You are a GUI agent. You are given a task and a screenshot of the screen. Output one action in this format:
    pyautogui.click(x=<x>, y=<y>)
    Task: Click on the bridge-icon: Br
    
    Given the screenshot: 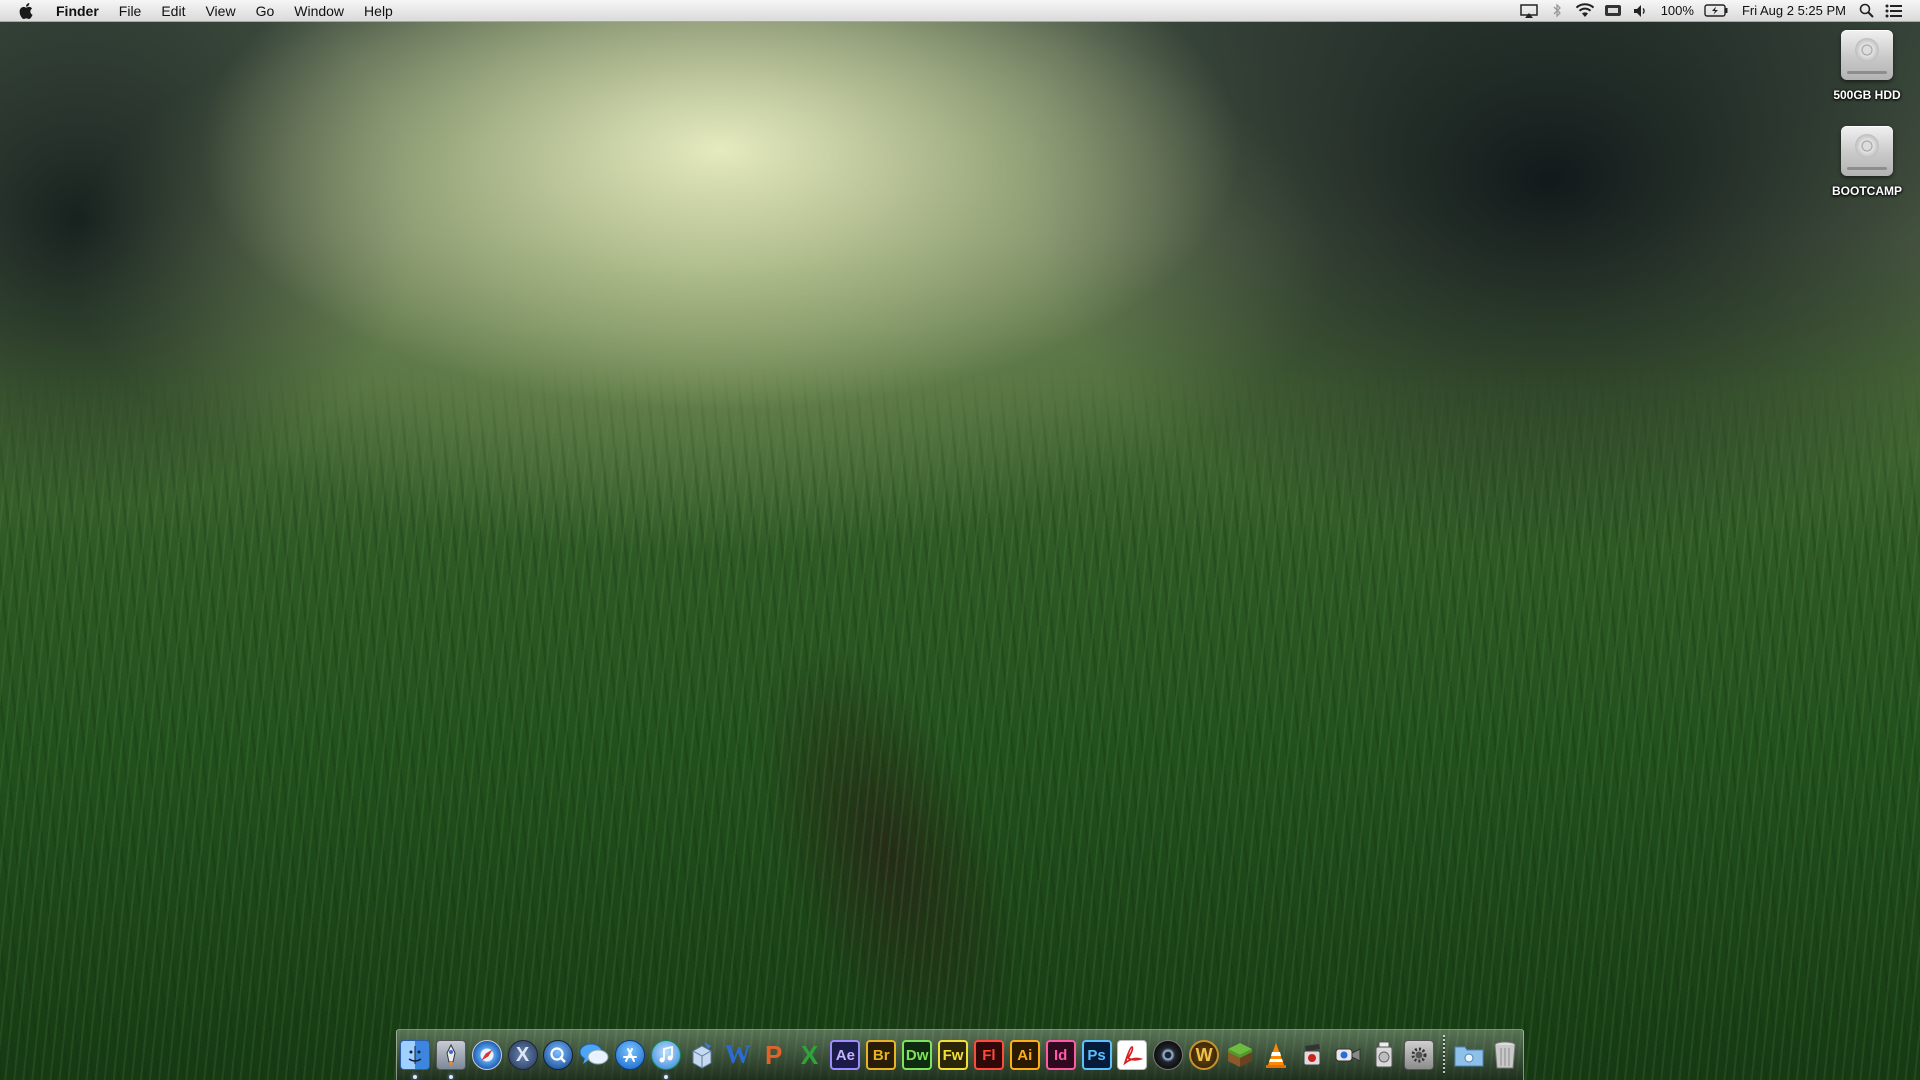 What is the action you would take?
    pyautogui.click(x=881, y=1055)
    